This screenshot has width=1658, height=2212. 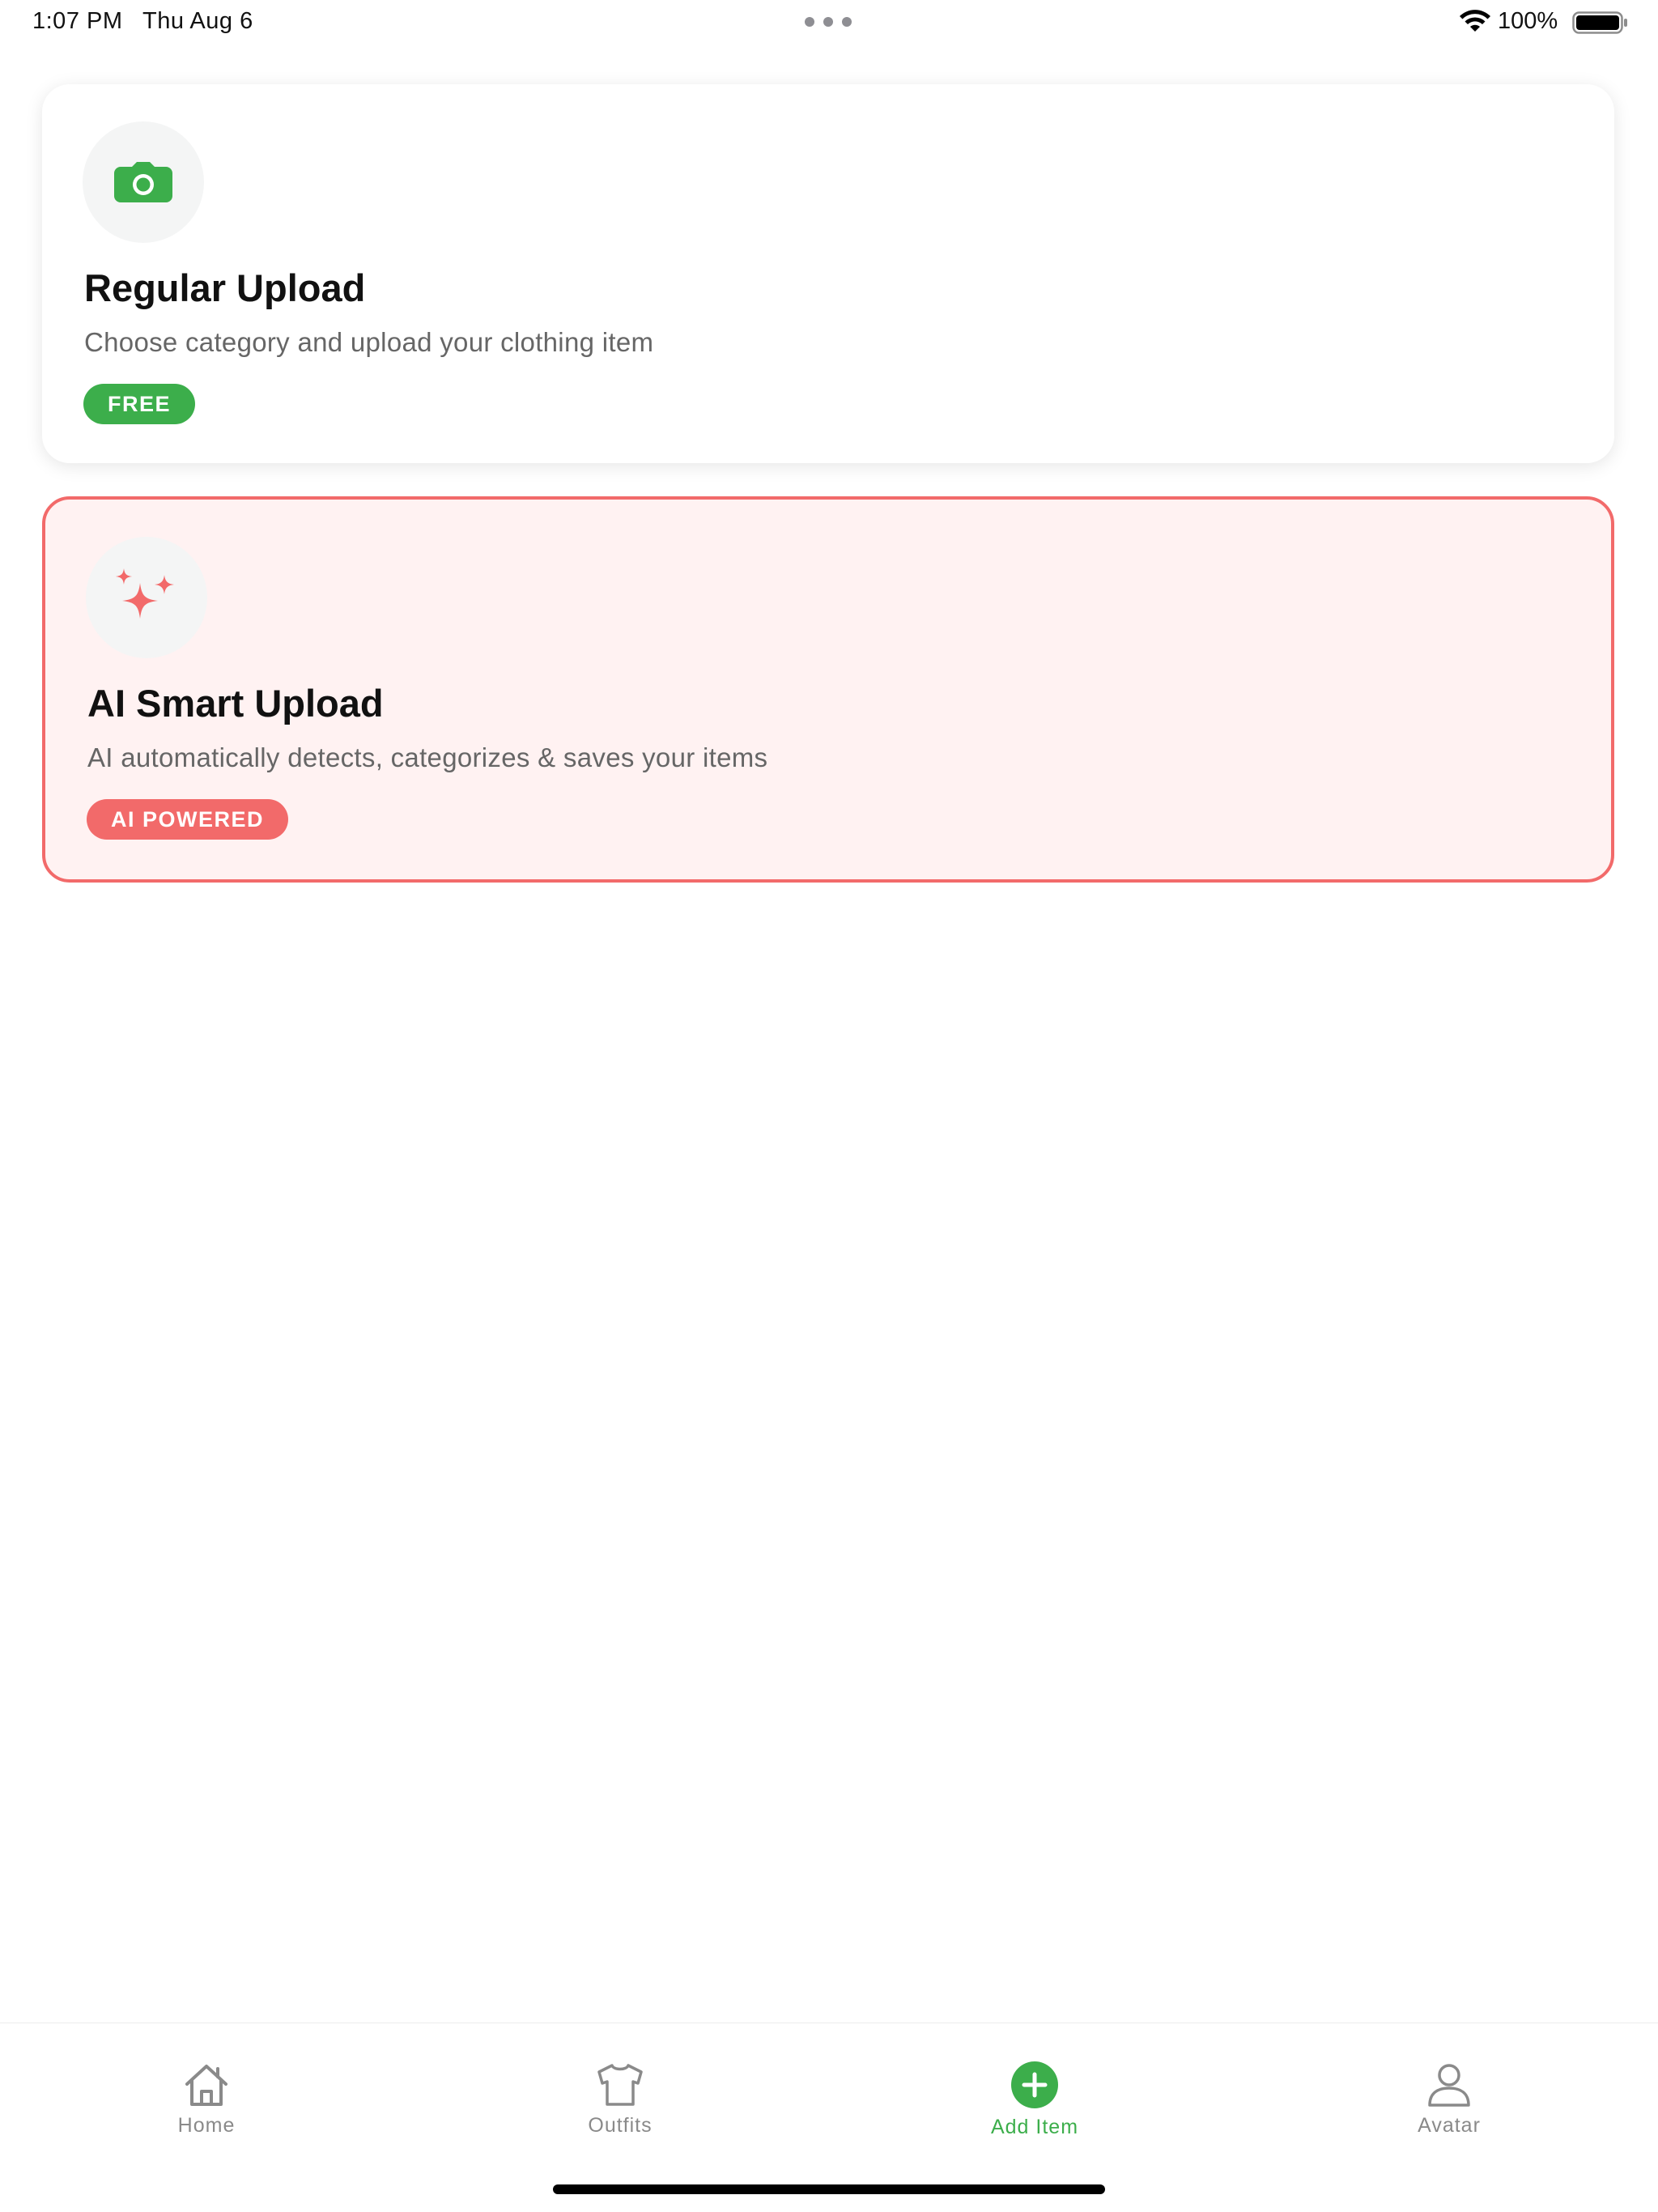 What do you see at coordinates (1528, 21) in the screenshot?
I see `battery-percent: 100%` at bounding box center [1528, 21].